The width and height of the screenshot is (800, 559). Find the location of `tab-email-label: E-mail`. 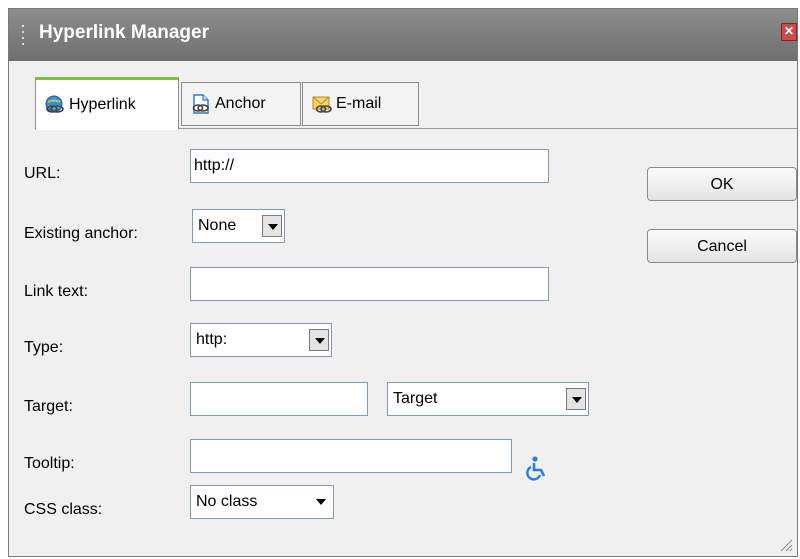

tab-email-label: E-mail is located at coordinates (359, 103).